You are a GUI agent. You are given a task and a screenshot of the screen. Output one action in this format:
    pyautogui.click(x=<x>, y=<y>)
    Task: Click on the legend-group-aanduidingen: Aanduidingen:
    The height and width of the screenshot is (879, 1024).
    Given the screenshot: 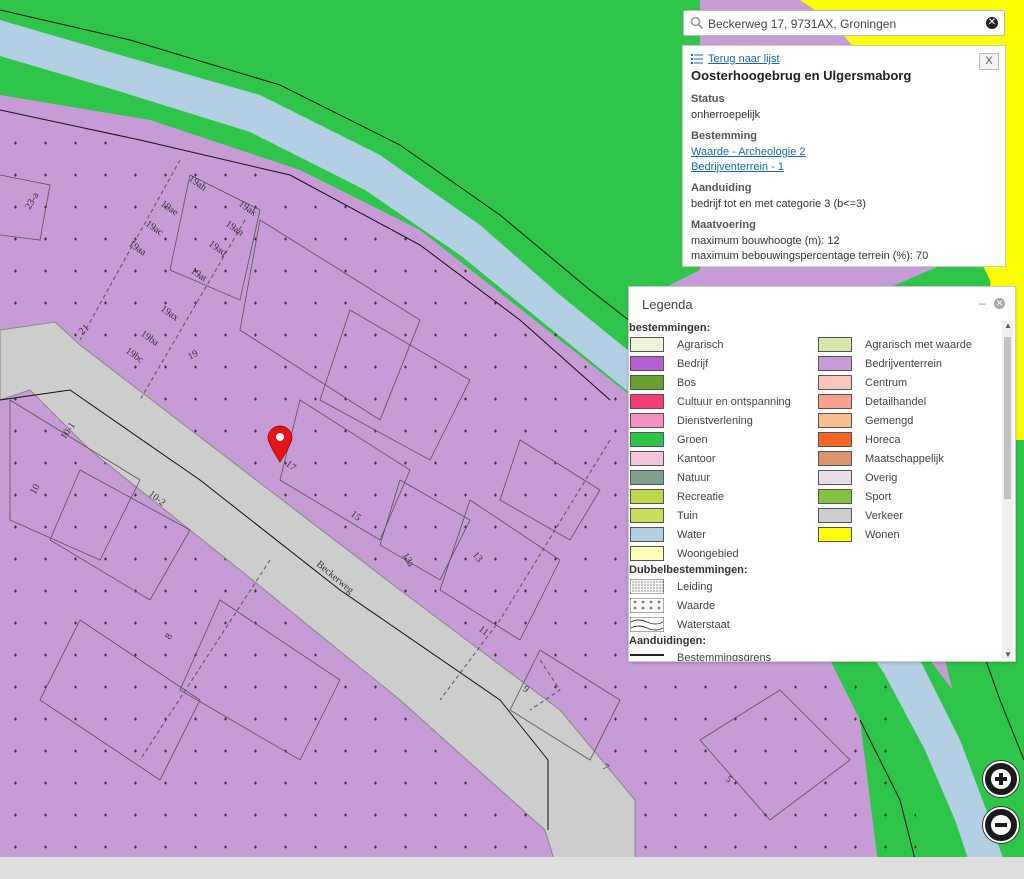 What is the action you would take?
    pyautogui.click(x=667, y=641)
    